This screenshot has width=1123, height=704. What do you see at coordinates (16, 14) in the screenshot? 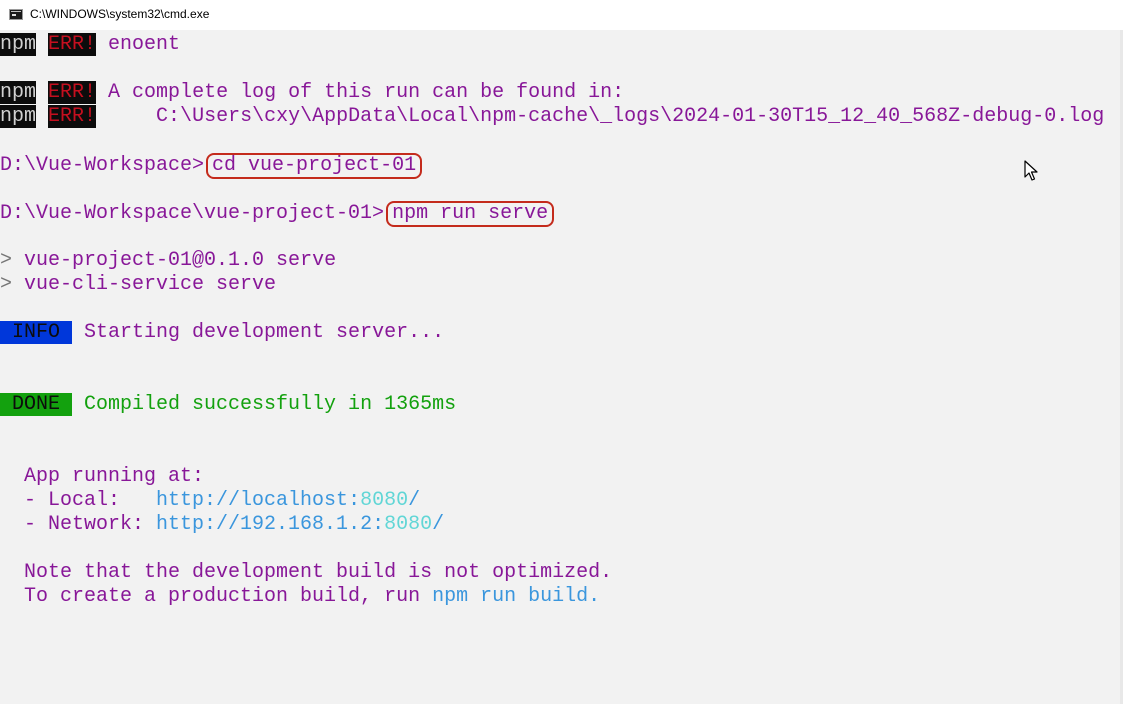
I see `console-icon` at bounding box center [16, 14].